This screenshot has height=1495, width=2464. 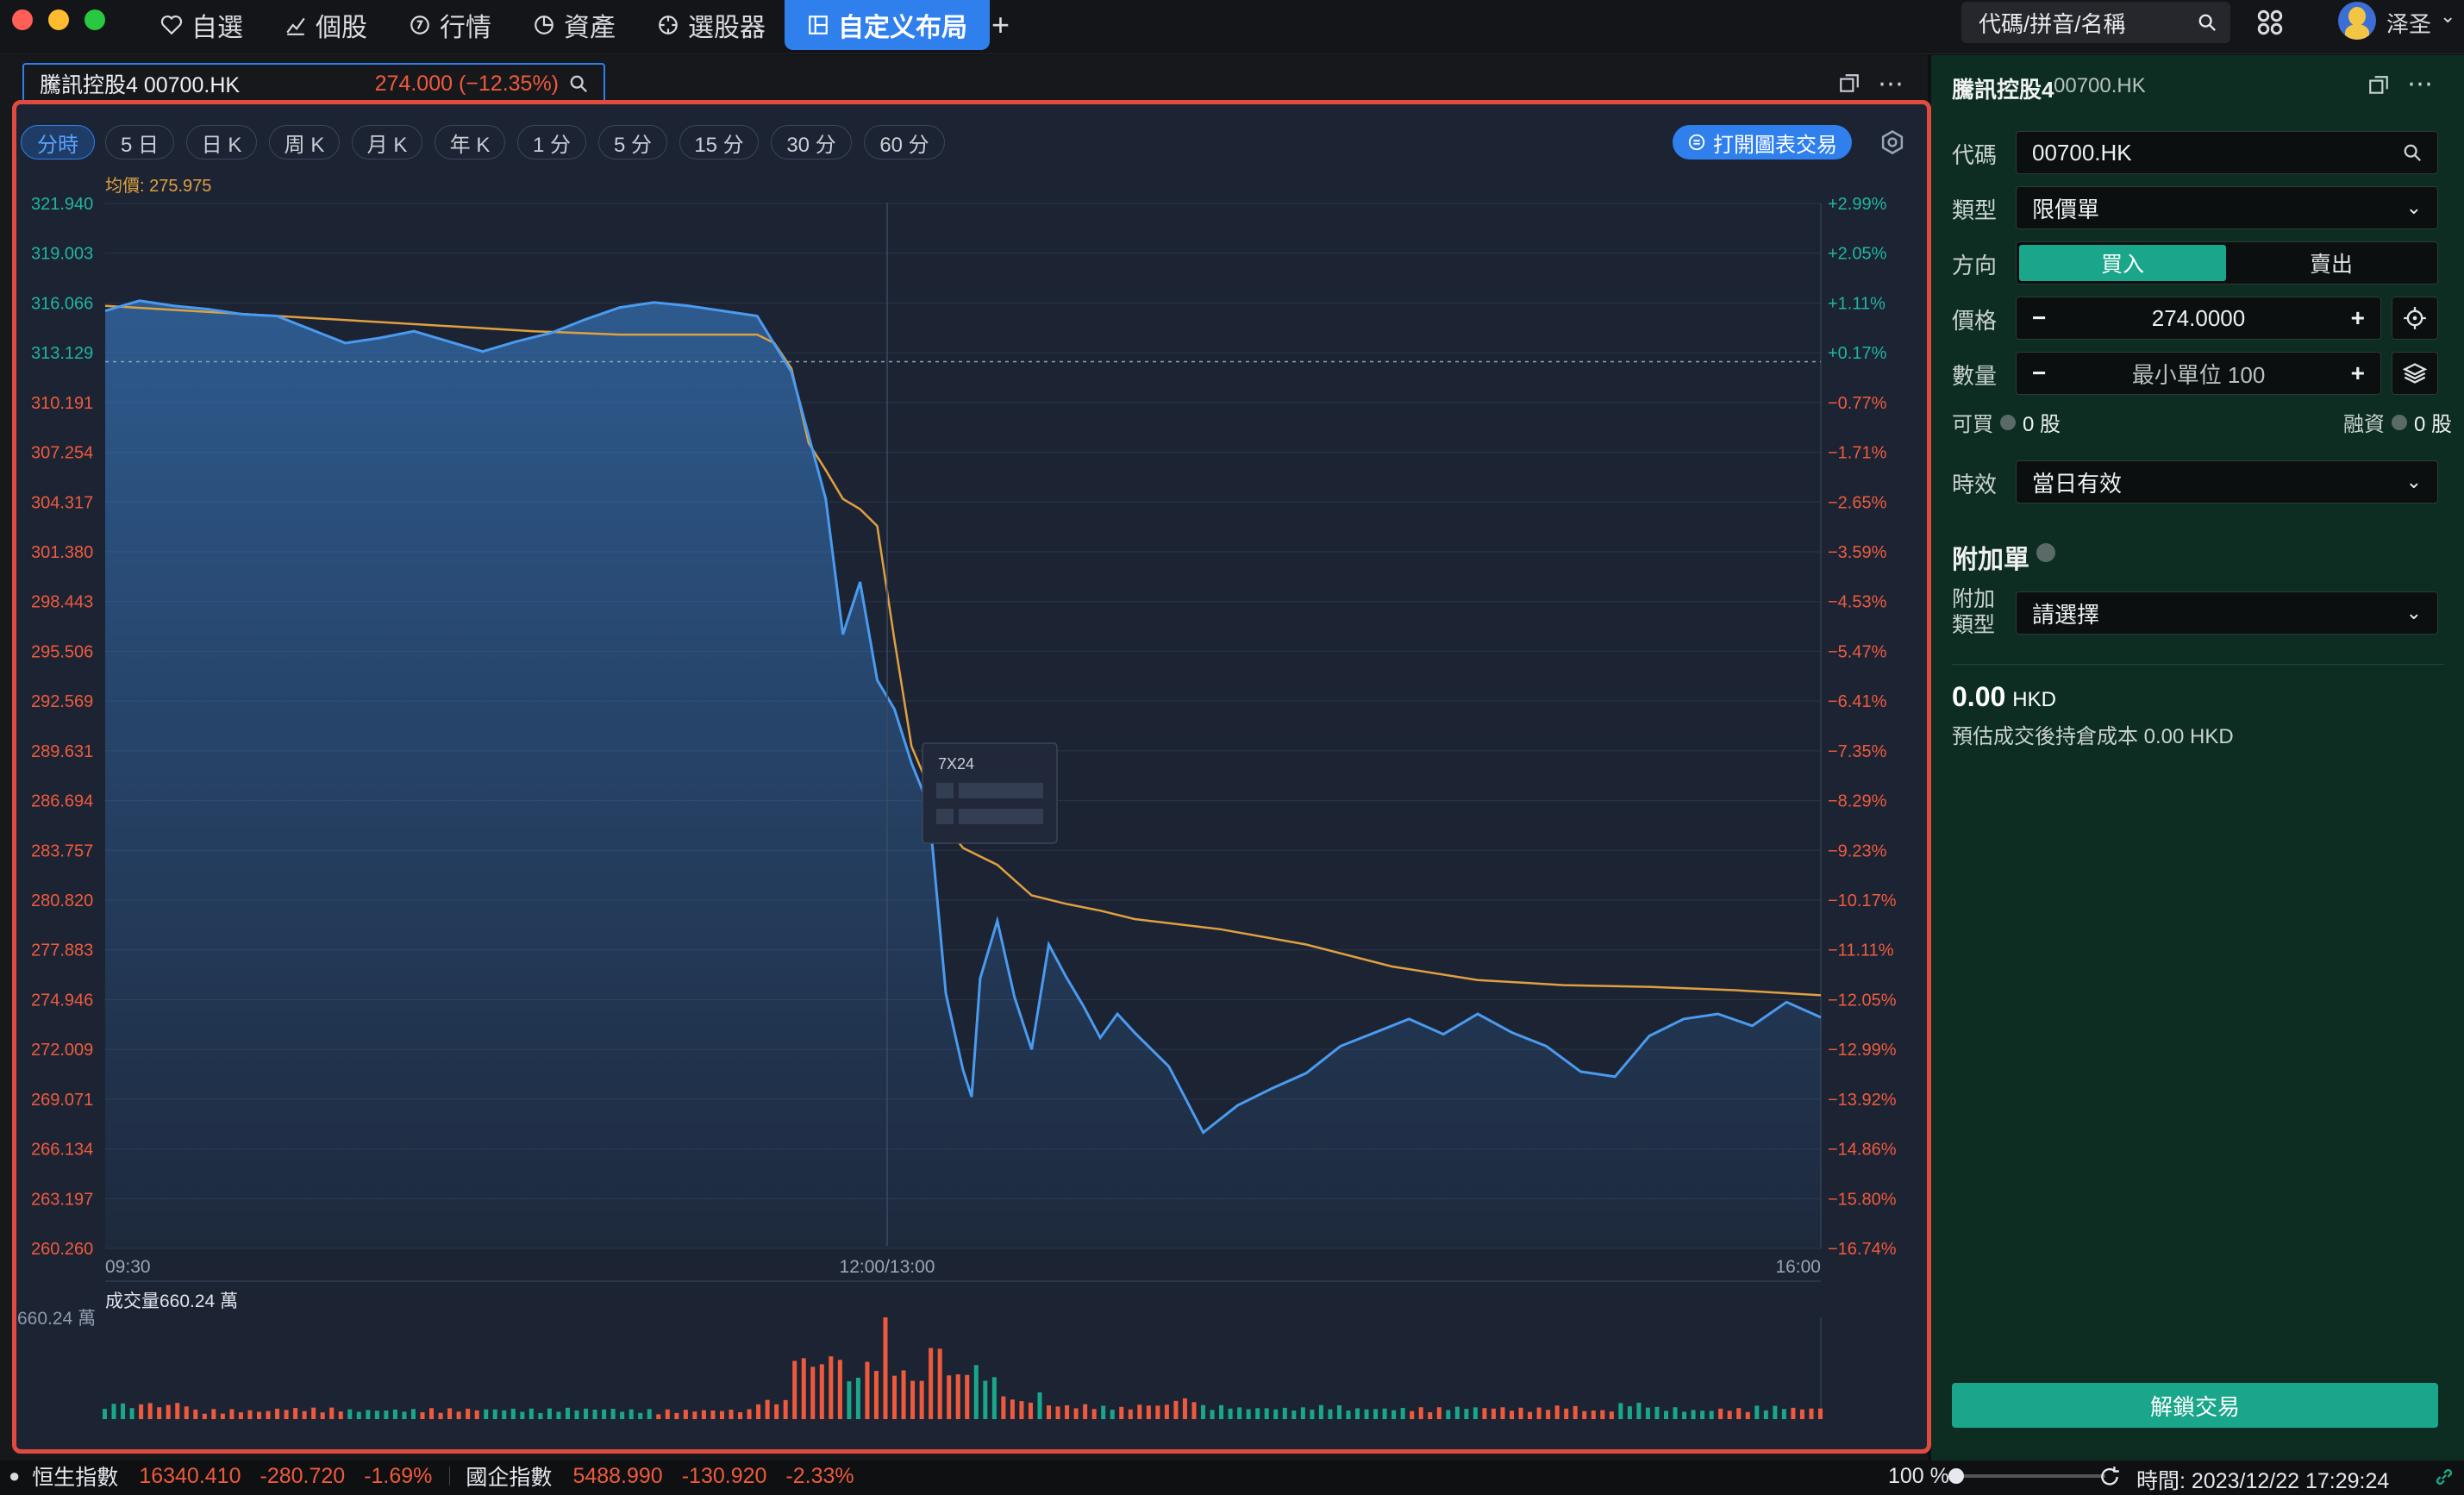 What do you see at coordinates (2227, 482) in the screenshot?
I see `validity-select: 當日有效 ⌄` at bounding box center [2227, 482].